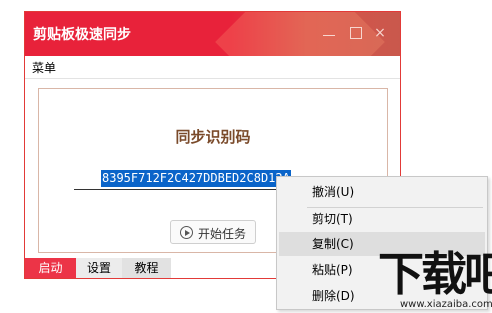 The height and width of the screenshot is (313, 492). Describe the element at coordinates (186, 232) in the screenshot. I see `play-icon` at that location.